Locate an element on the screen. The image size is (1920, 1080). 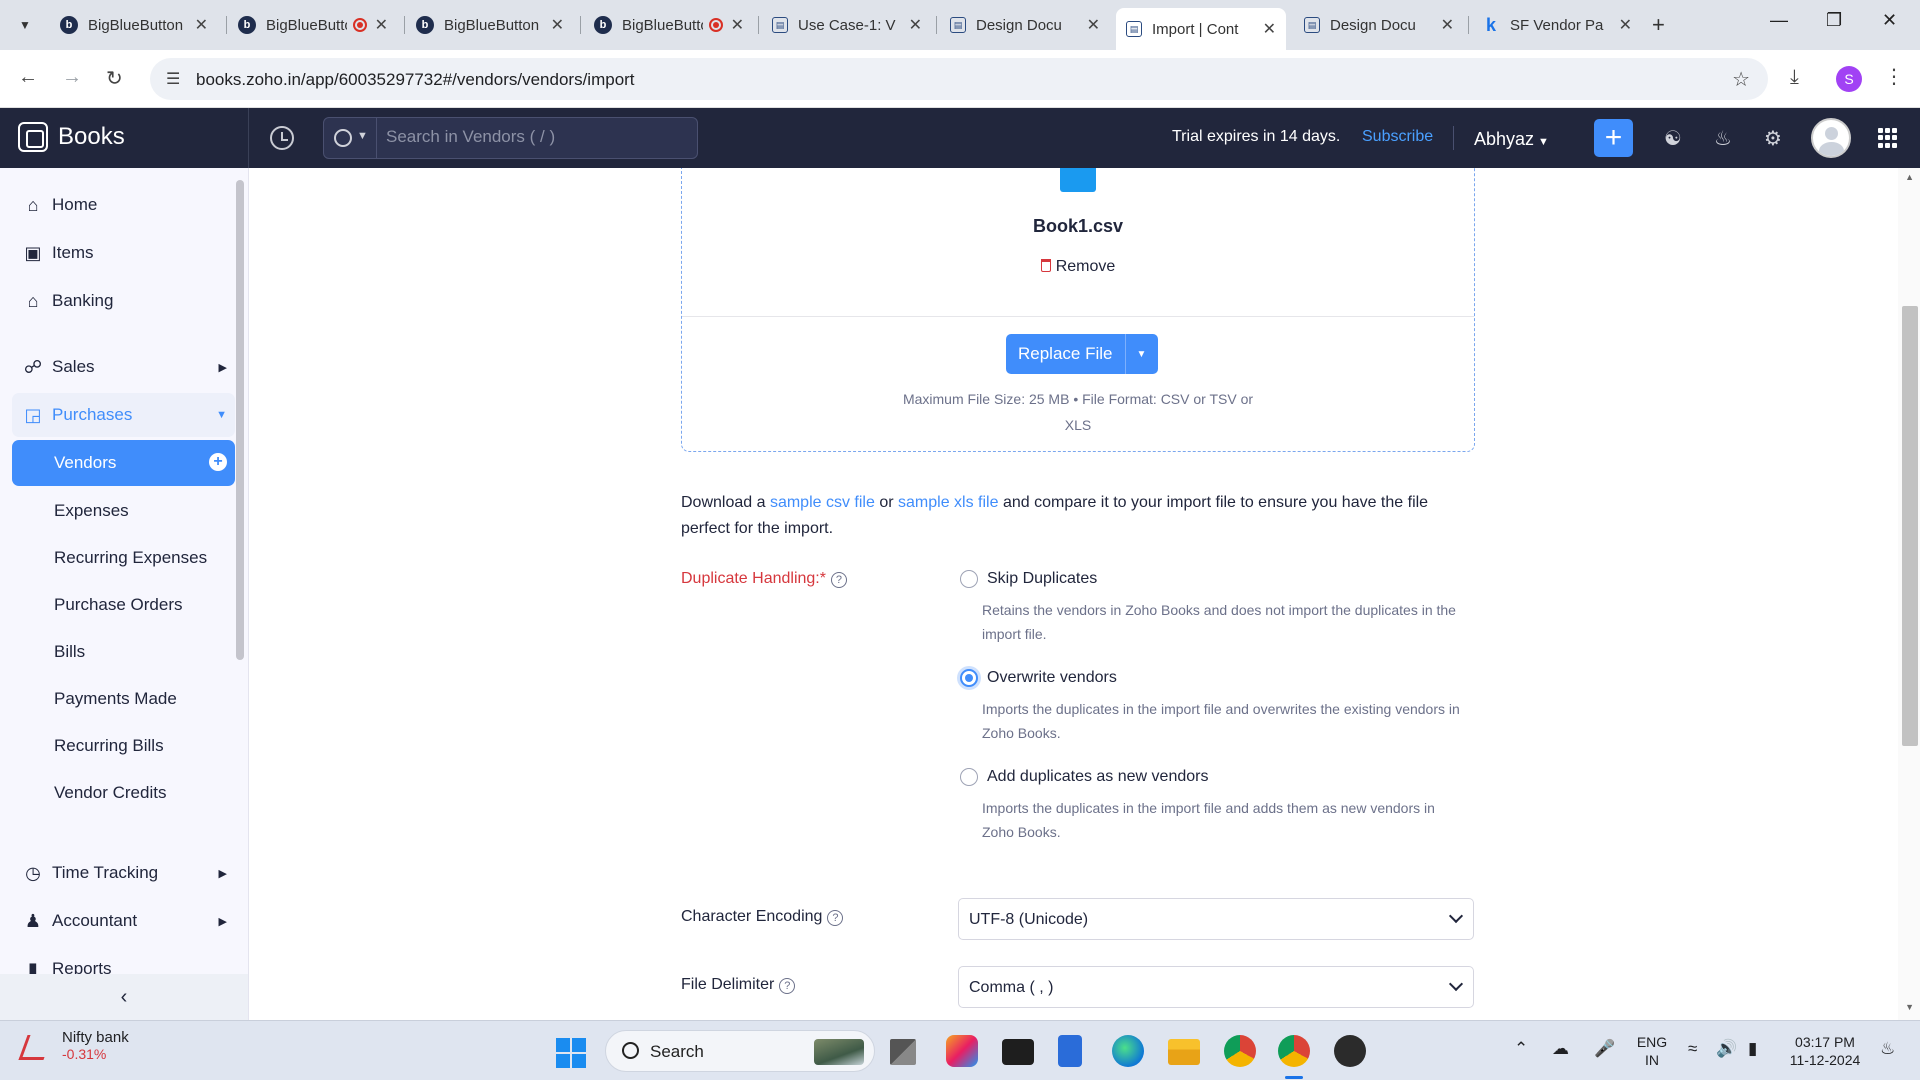
chrome-icon is located at coordinates (1240, 1051).